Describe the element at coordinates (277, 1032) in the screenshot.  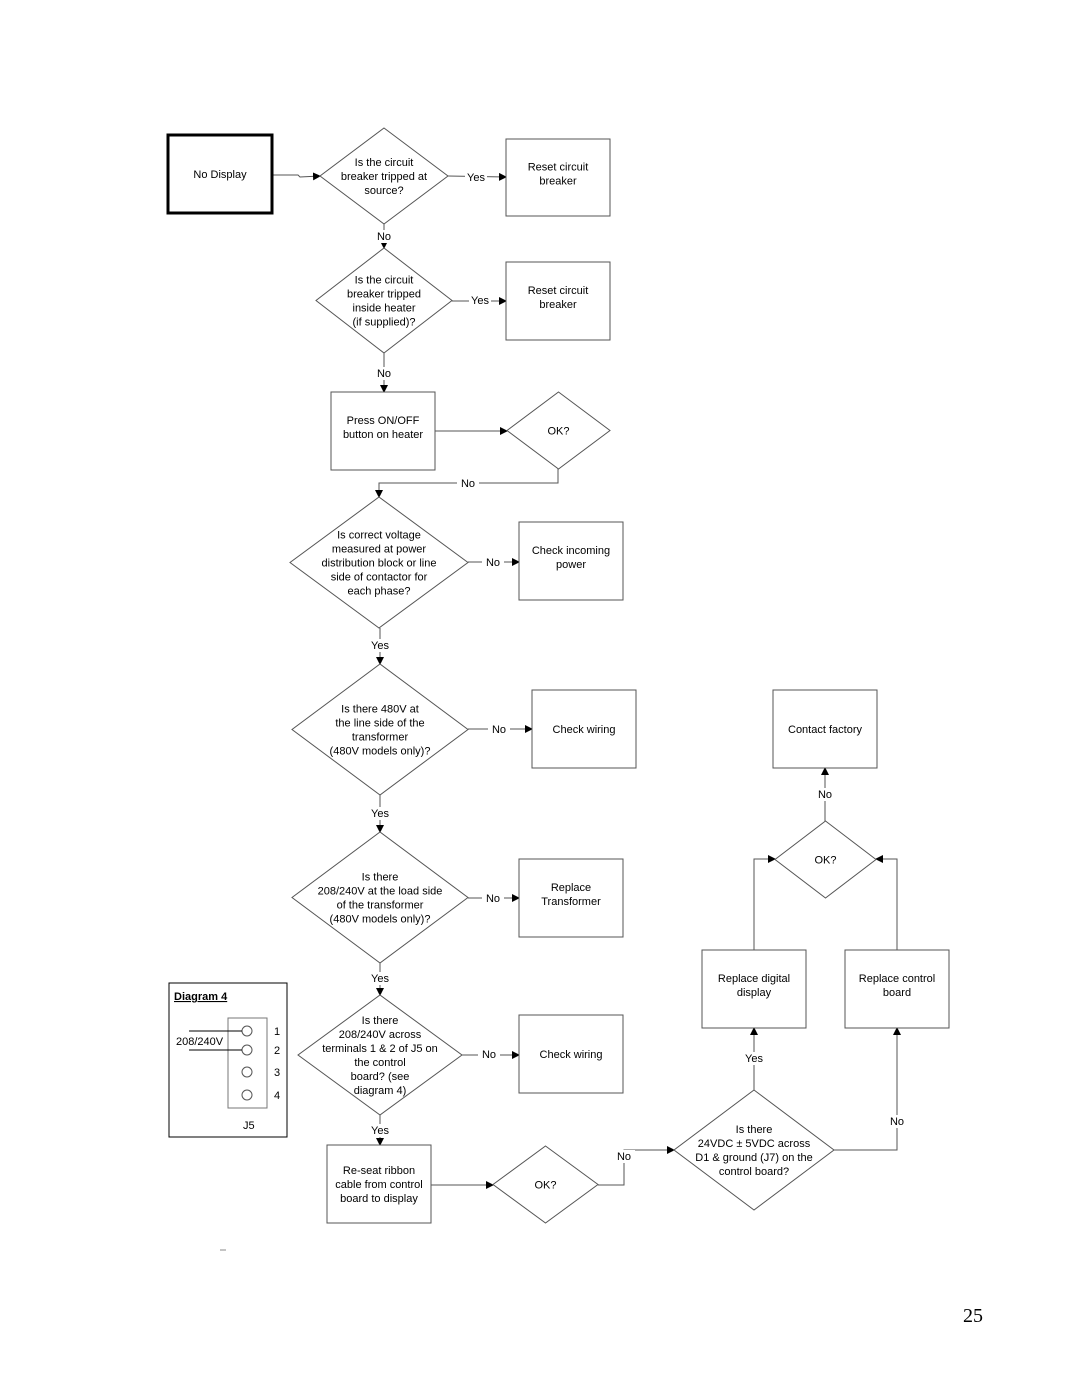
I see `pin-number: 1` at that location.